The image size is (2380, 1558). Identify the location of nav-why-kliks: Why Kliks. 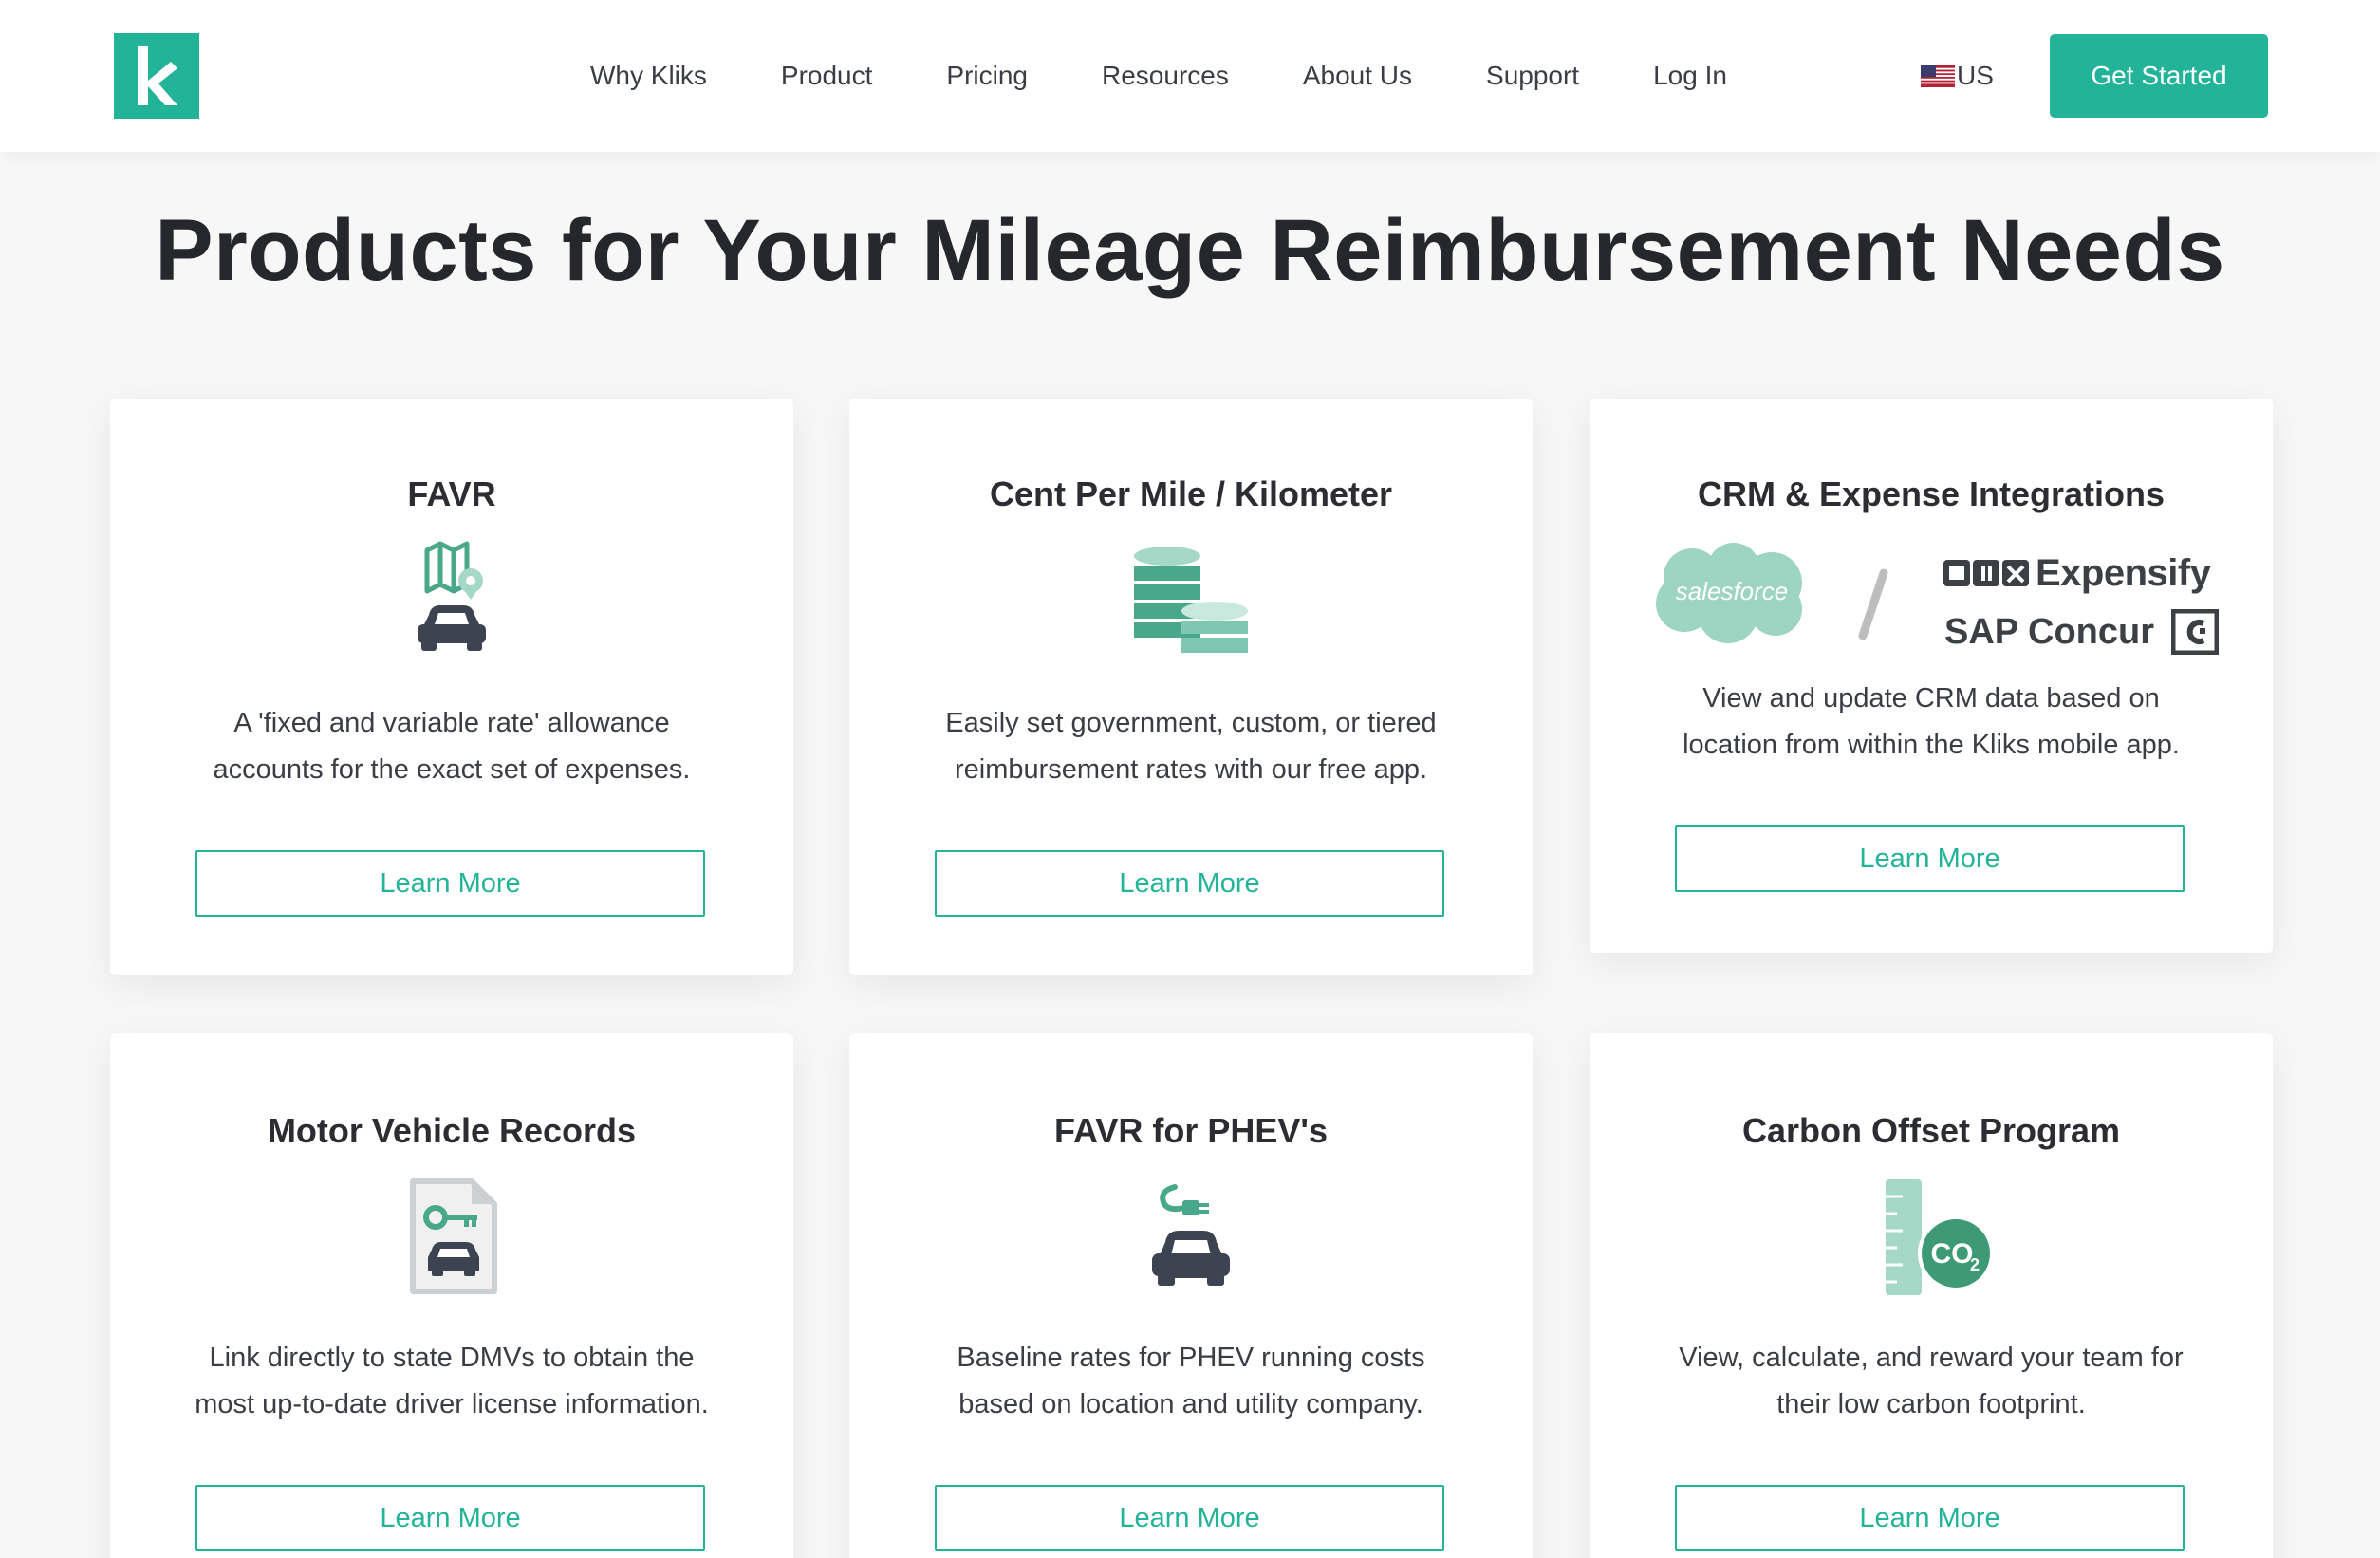
(648, 76).